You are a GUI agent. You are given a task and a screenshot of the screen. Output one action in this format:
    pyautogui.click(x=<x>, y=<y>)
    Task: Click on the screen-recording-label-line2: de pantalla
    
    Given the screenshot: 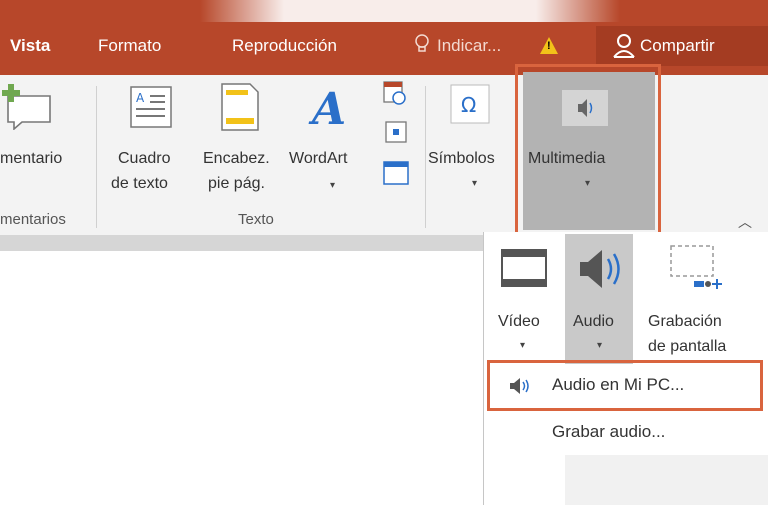 What is the action you would take?
    pyautogui.click(x=687, y=347)
    